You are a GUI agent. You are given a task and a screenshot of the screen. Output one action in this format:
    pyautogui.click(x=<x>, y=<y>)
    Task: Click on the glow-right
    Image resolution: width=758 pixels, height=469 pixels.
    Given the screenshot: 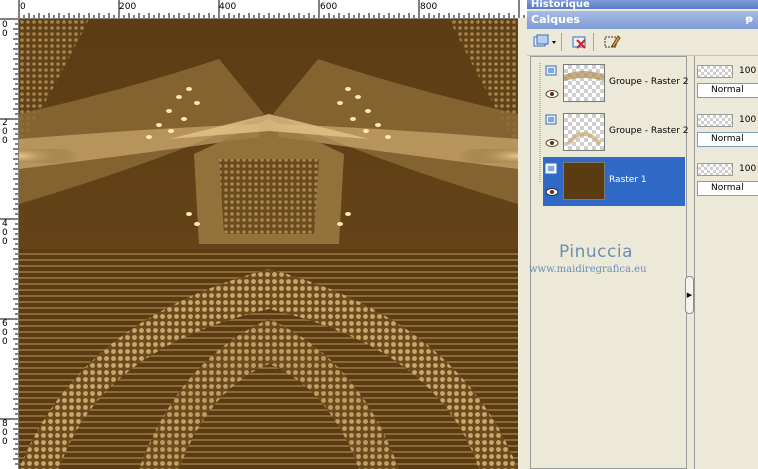 What is the action you would take?
    pyautogui.click(x=488, y=156)
    